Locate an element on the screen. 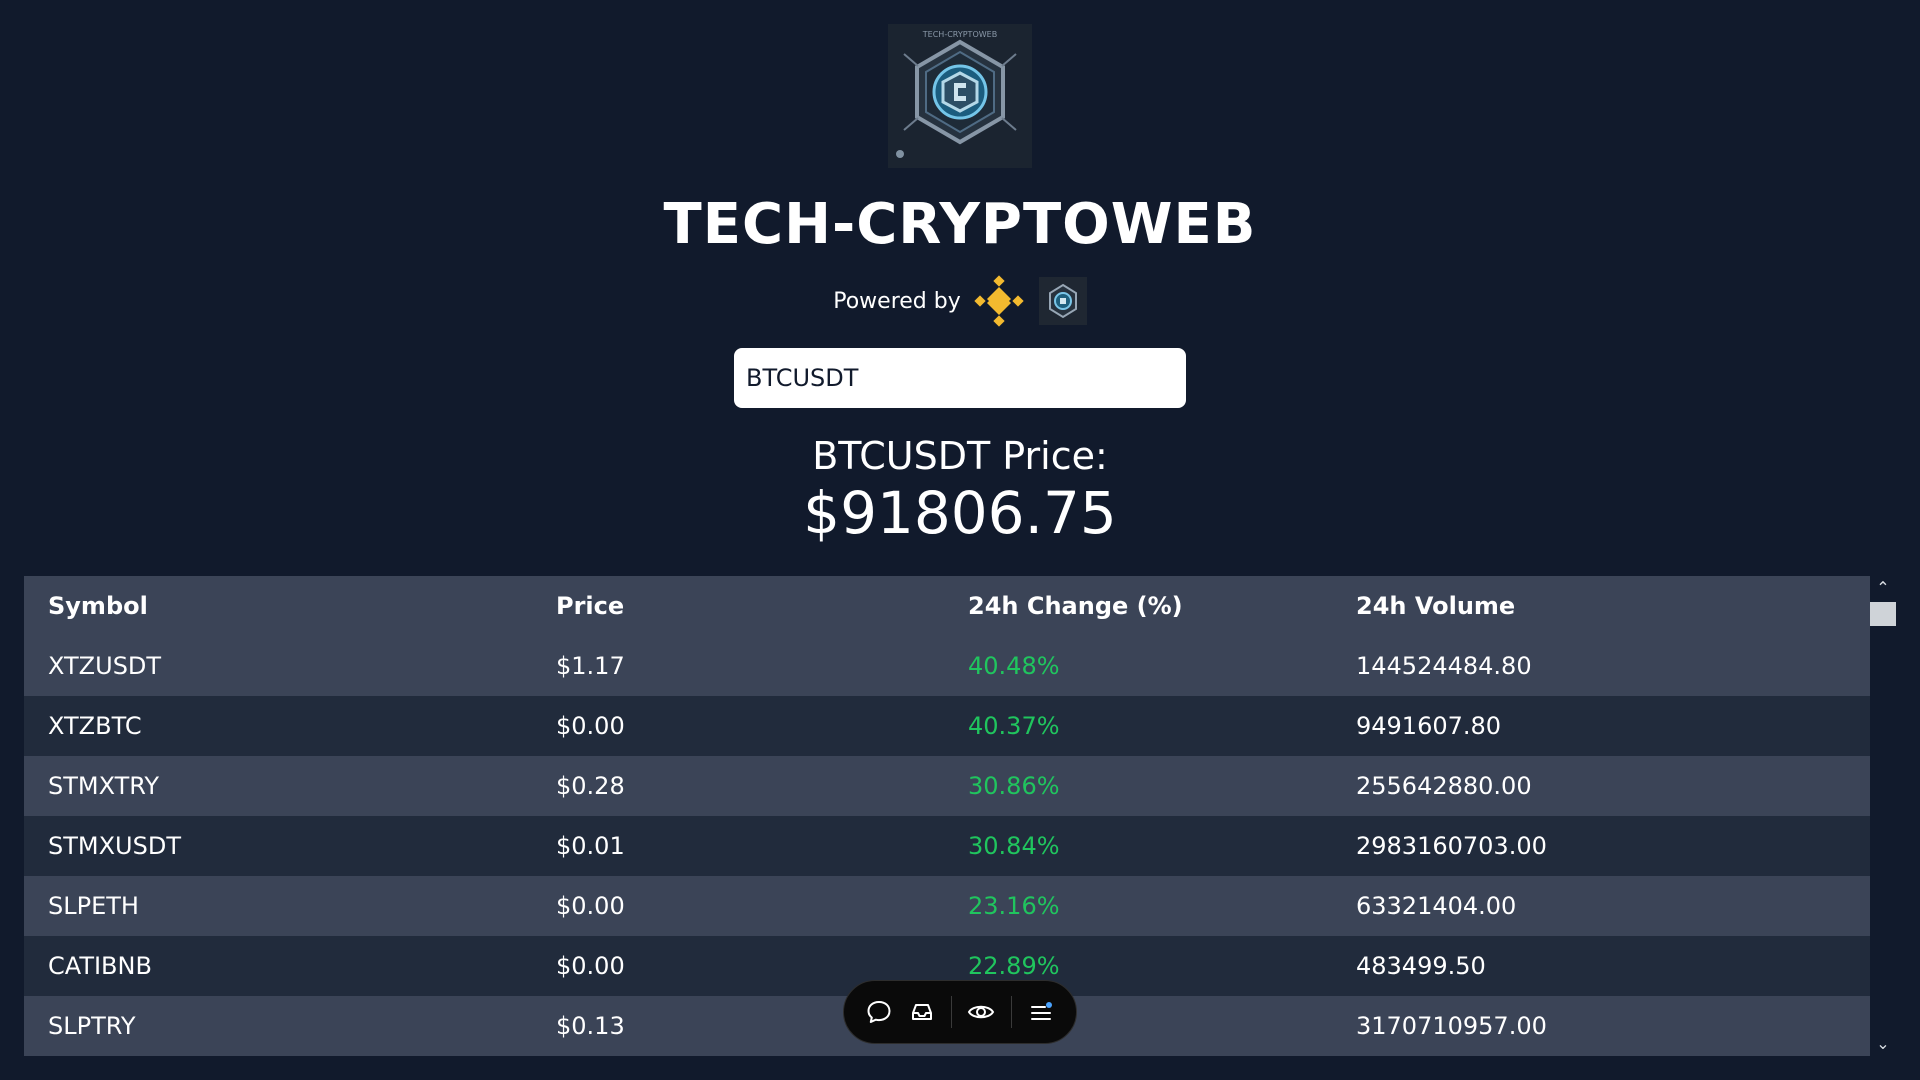 This screenshot has width=1920, height=1080. logo-text: TECH-CRYPTOWEB is located at coordinates (959, 34).